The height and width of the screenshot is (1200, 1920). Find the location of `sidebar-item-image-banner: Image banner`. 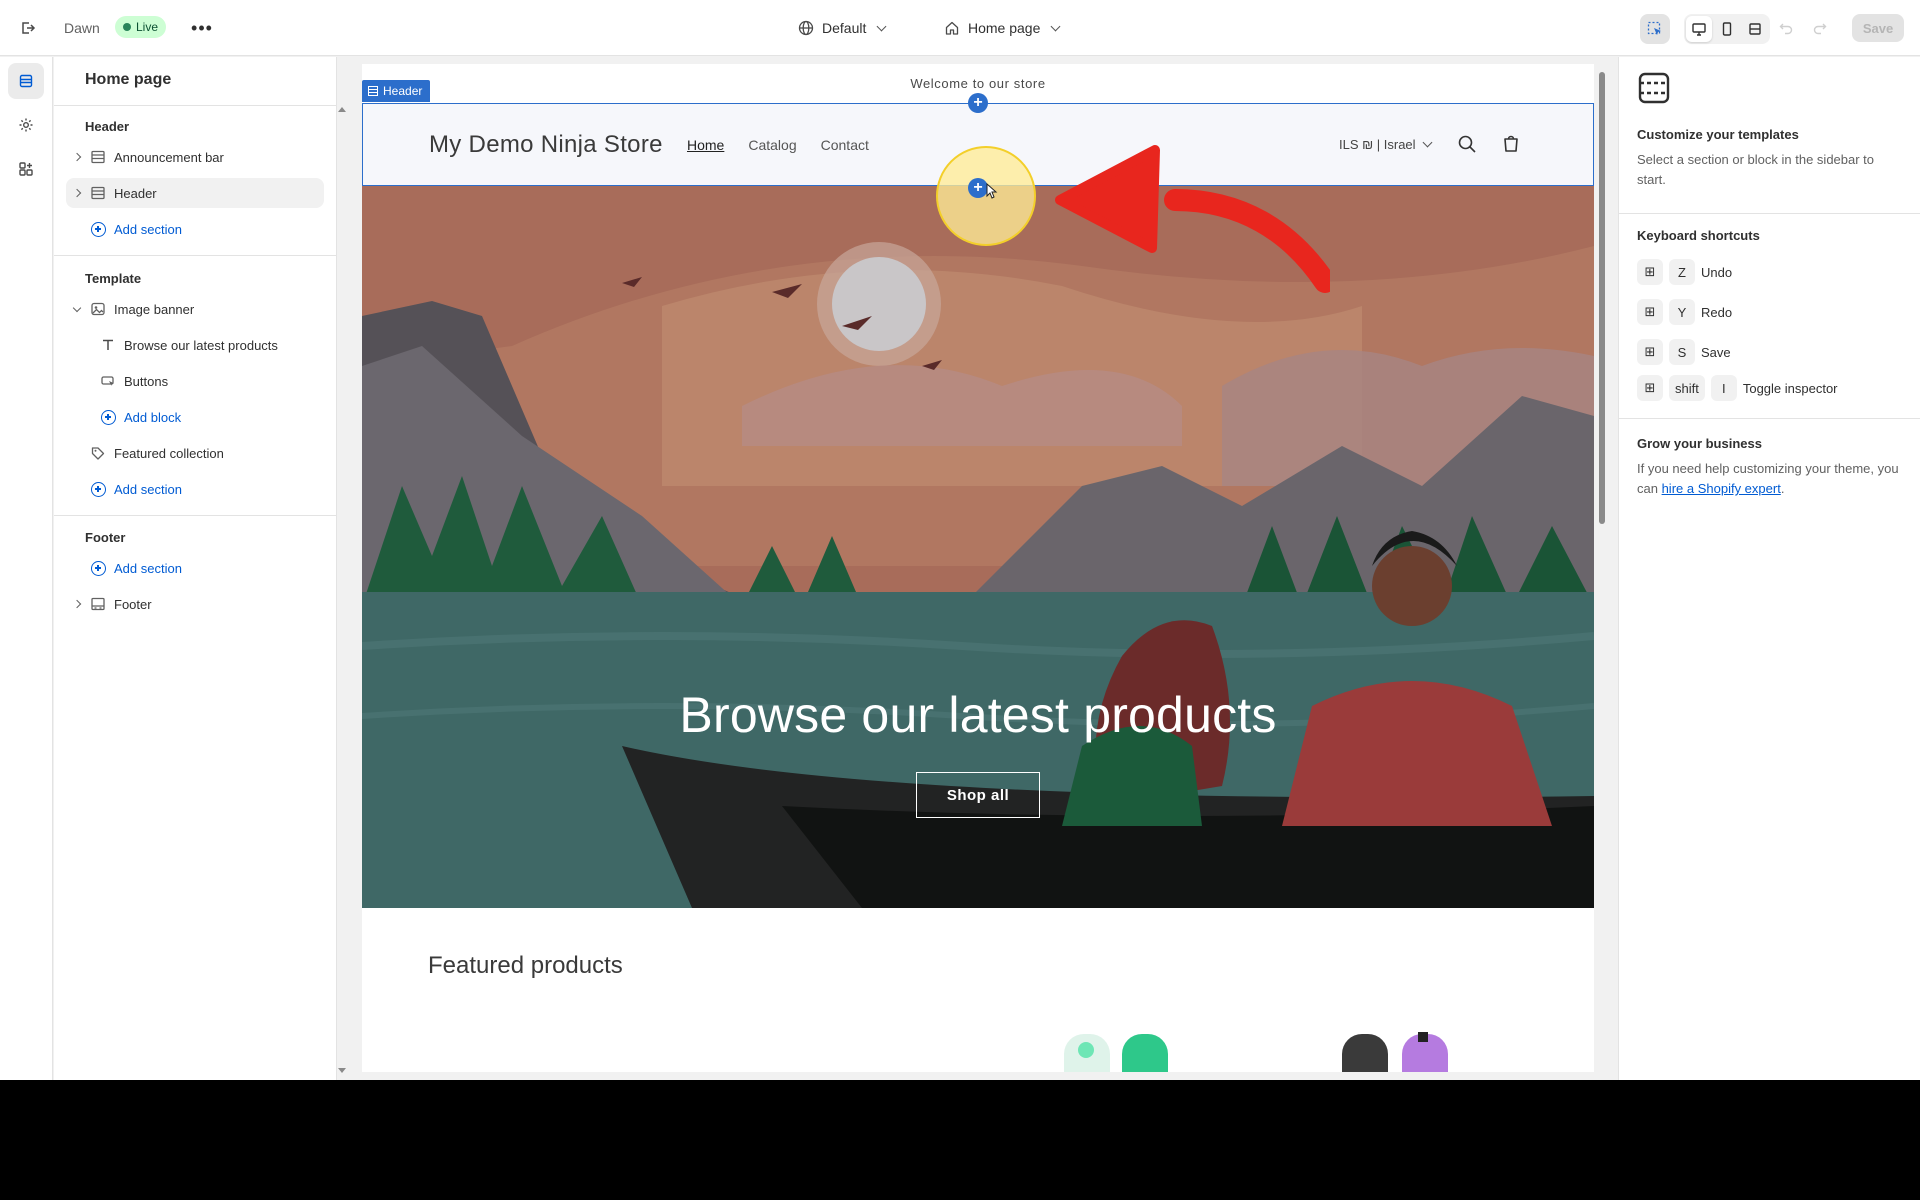

sidebar-item-image-banner: Image banner is located at coordinates (195, 309).